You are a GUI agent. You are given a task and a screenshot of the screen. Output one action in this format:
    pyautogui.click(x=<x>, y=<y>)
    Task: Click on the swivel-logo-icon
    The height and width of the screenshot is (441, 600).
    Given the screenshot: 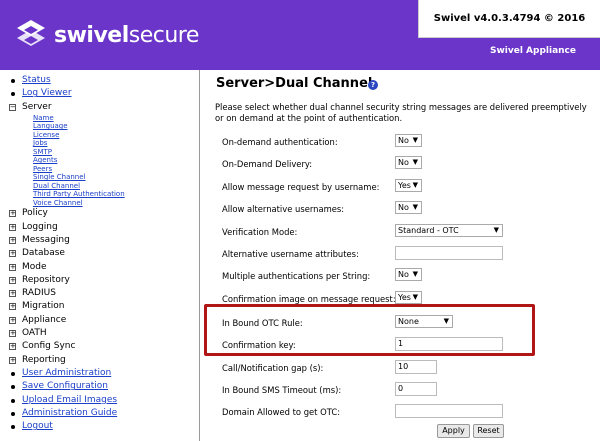 What is the action you would take?
    pyautogui.click(x=31, y=33)
    